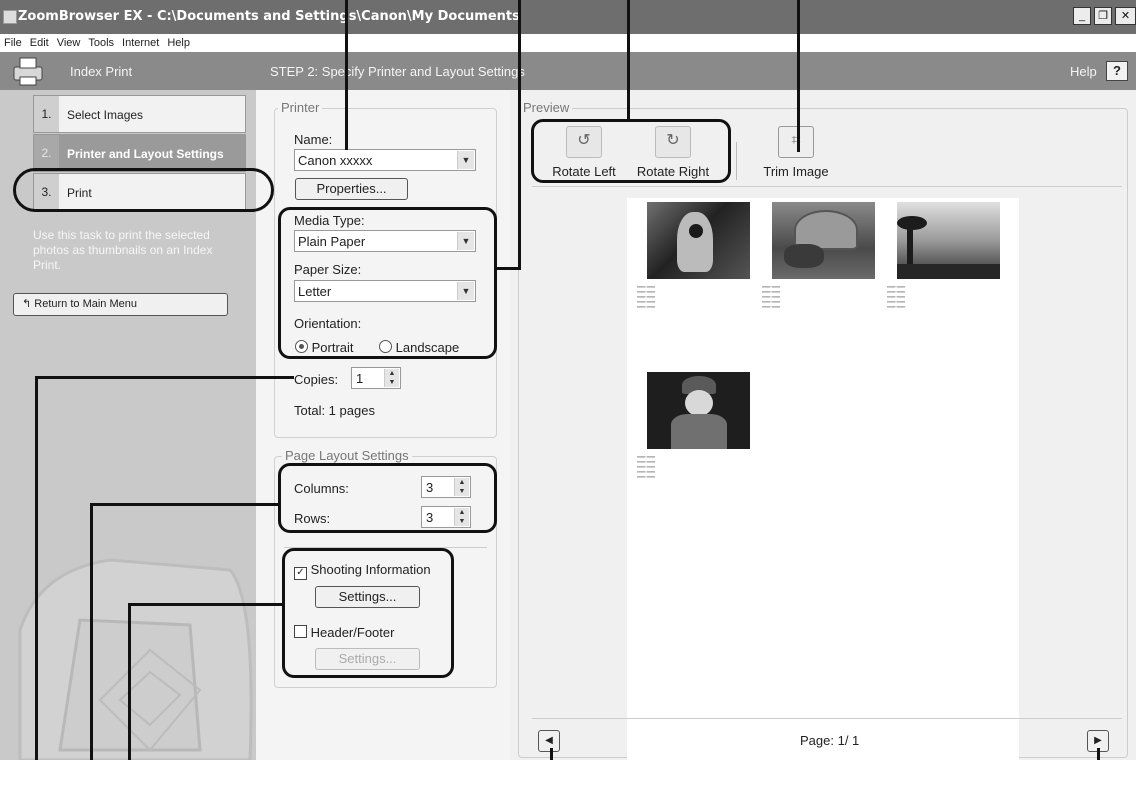 This screenshot has width=1136, height=796. Describe the element at coordinates (101, 71) in the screenshot. I see `task-name: Index Print` at that location.